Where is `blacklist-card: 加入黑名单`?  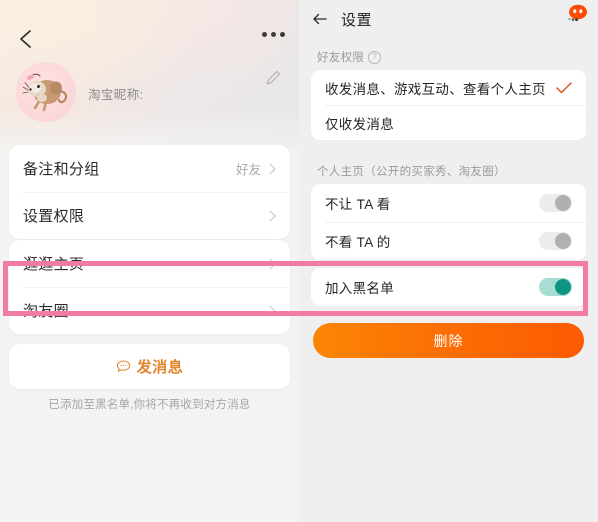 blacklist-card: 加入黑名单 is located at coordinates (448, 287).